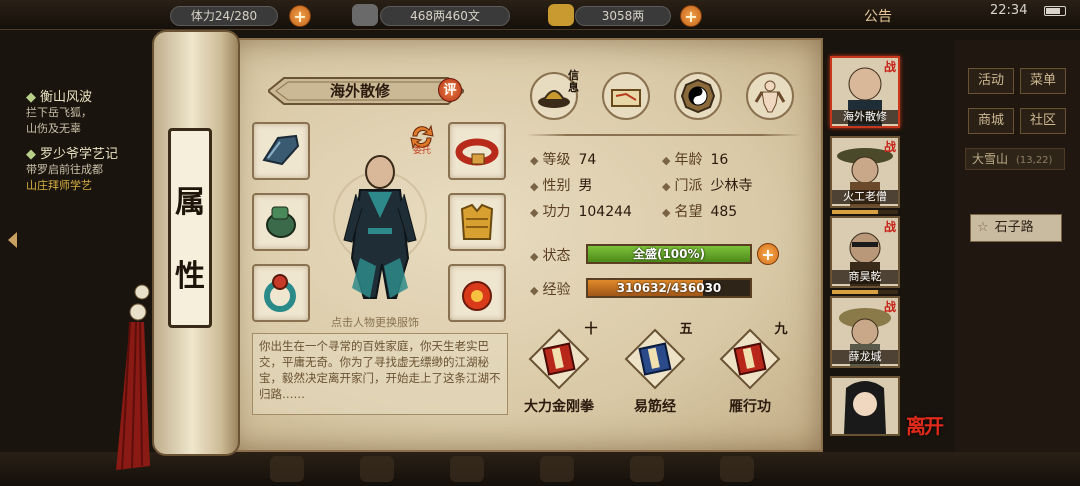 This screenshot has width=1080, height=486. I want to click on restore-state-button: +, so click(768, 254).